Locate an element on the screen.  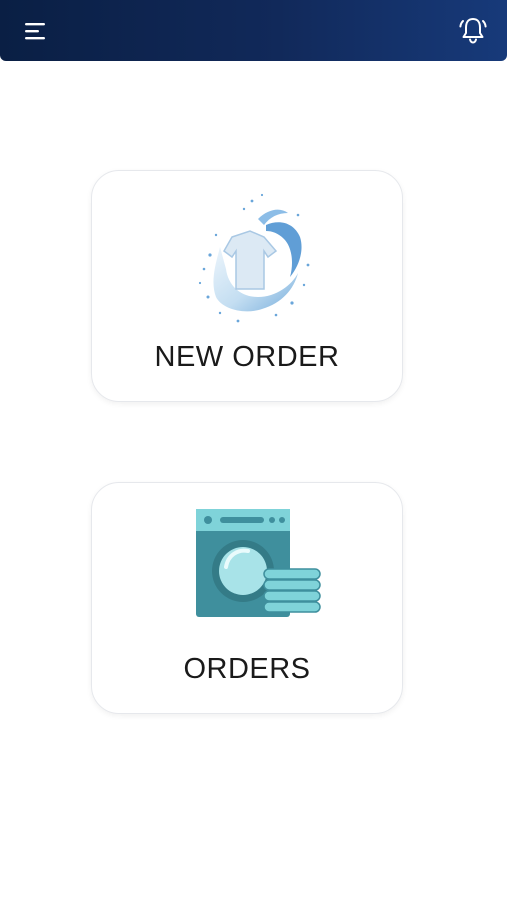
orders-label: ORDERS is located at coordinates (247, 669).